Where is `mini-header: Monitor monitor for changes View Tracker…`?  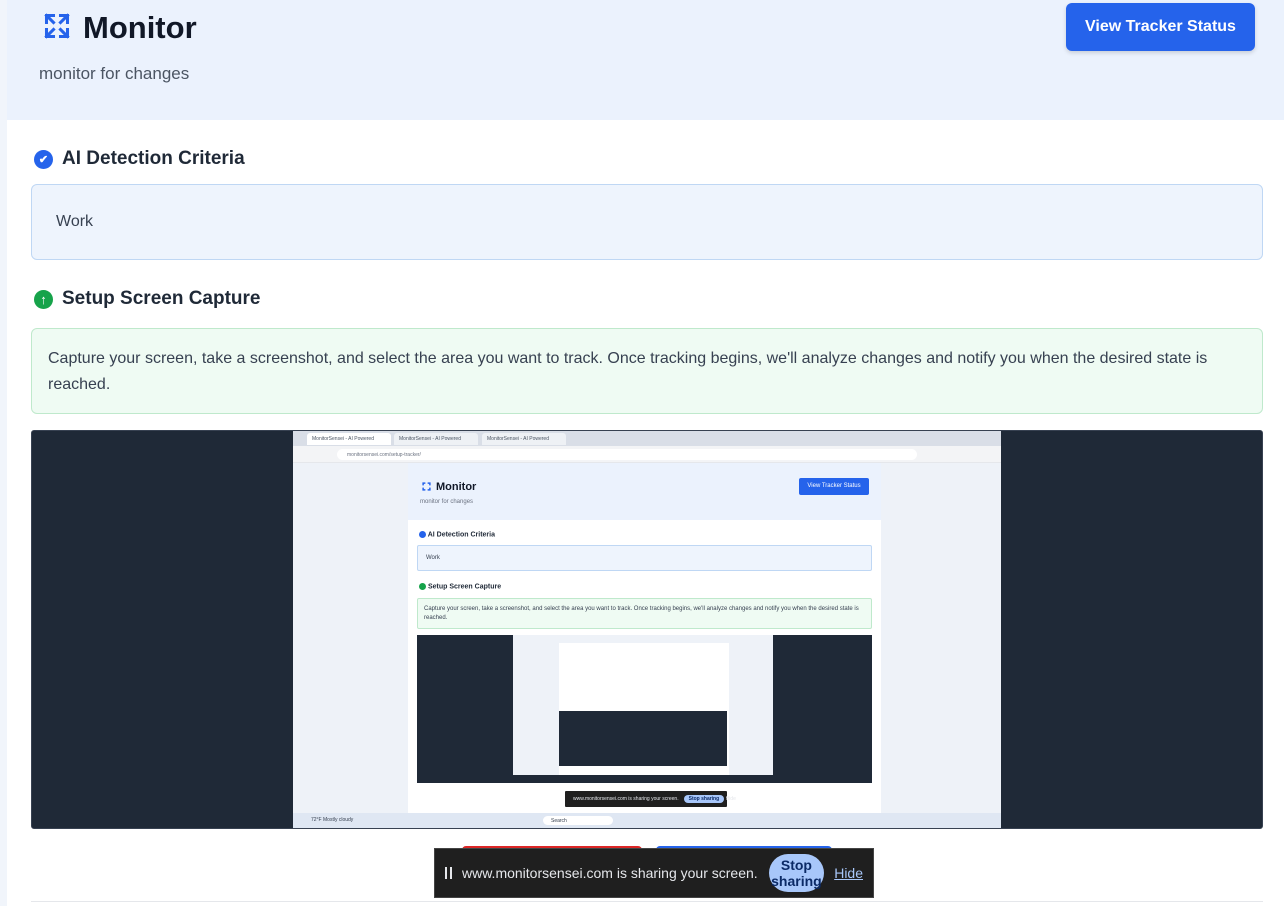 mini-header: Monitor monitor for changes View Tracker… is located at coordinates (644, 491).